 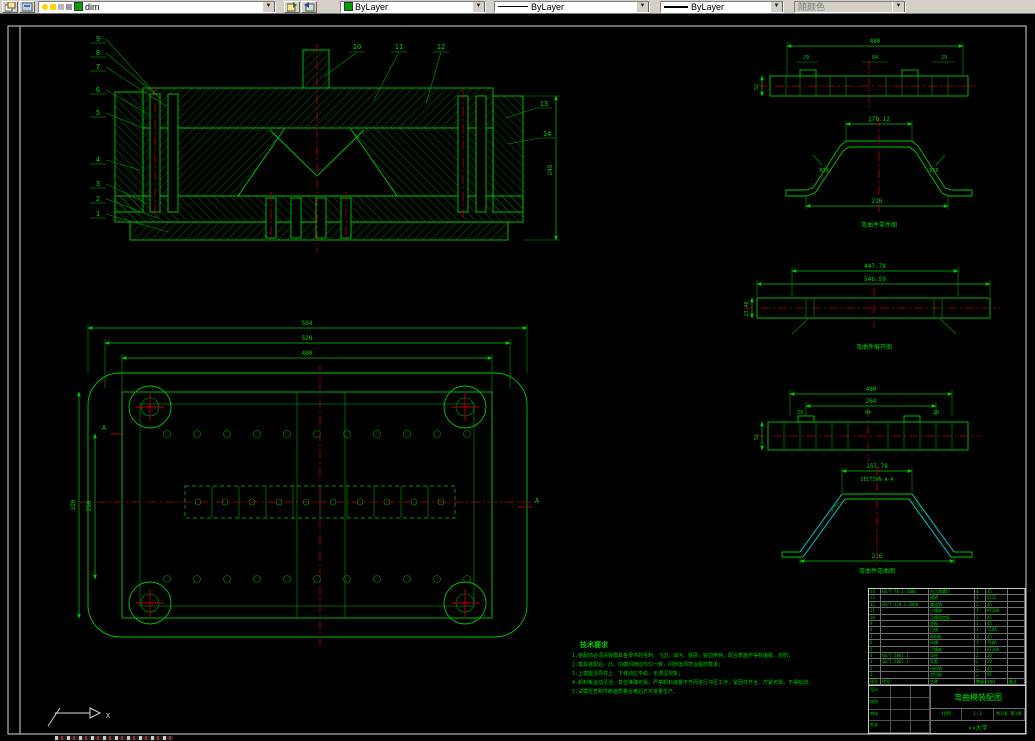 What do you see at coordinates (98, 113) in the screenshot?
I see `callout-5: 5` at bounding box center [98, 113].